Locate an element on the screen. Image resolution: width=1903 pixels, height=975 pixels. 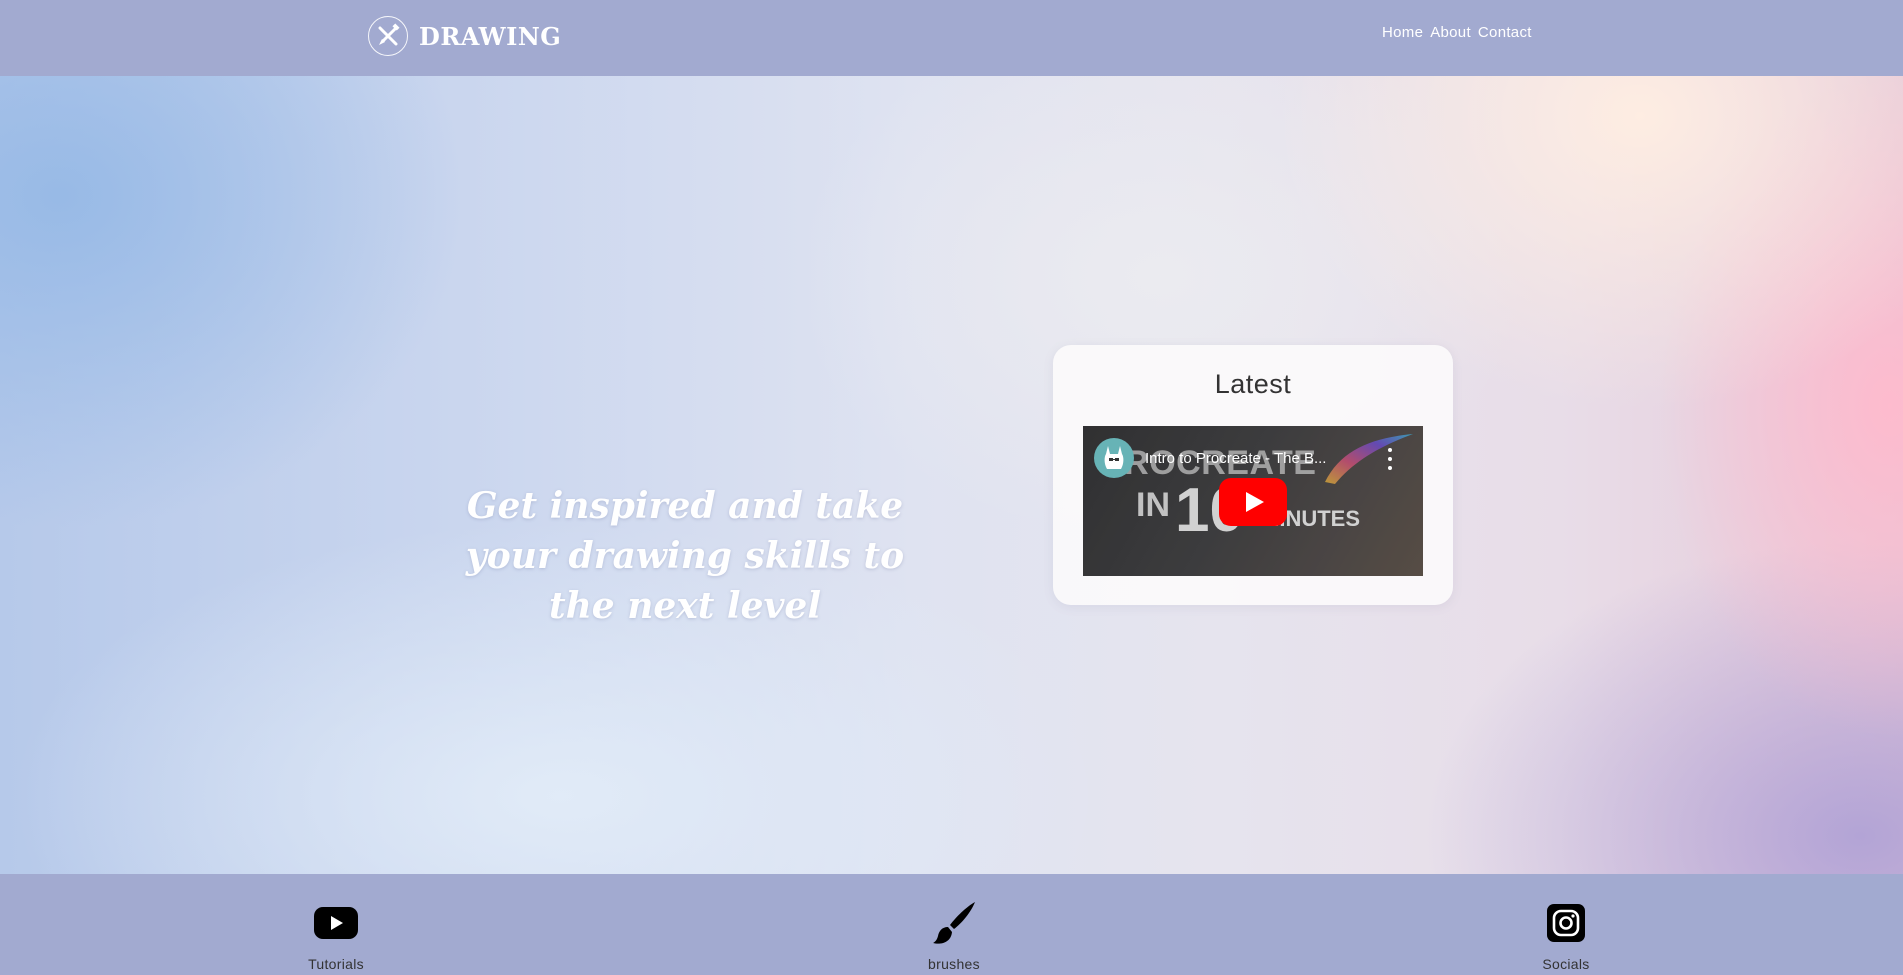
footer-item-tutorials: Tutorials is located at coordinates (336, 924).